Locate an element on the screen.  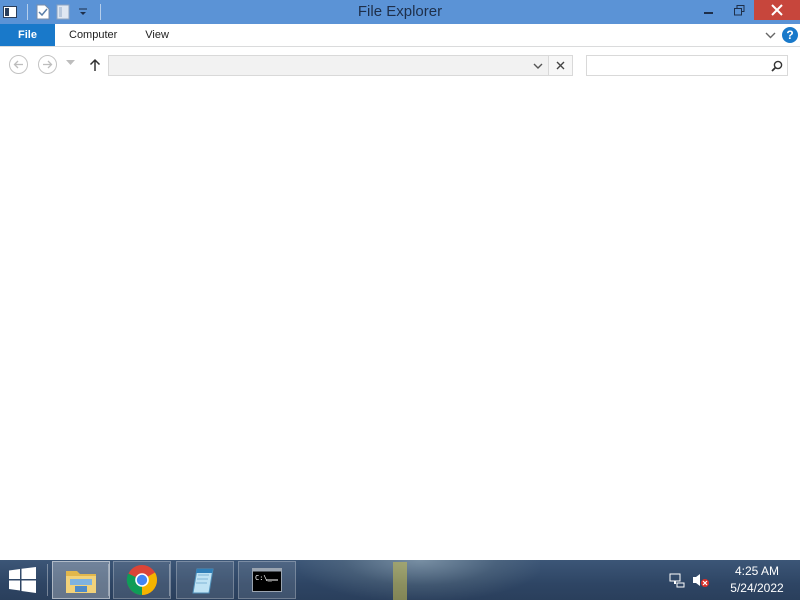
notepad-icon is located at coordinates (203, 581).